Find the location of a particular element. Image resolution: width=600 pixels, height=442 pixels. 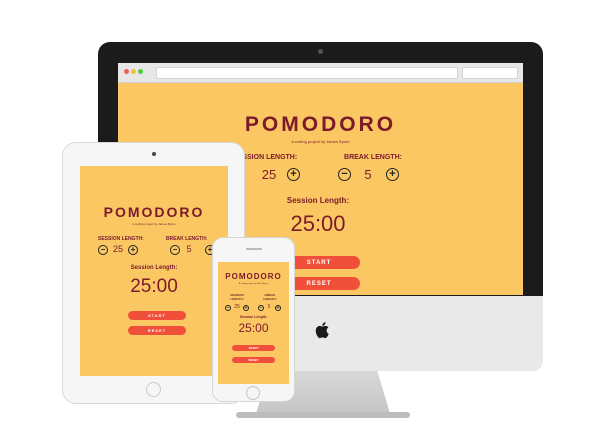

browser-toolbar is located at coordinates (320, 73).